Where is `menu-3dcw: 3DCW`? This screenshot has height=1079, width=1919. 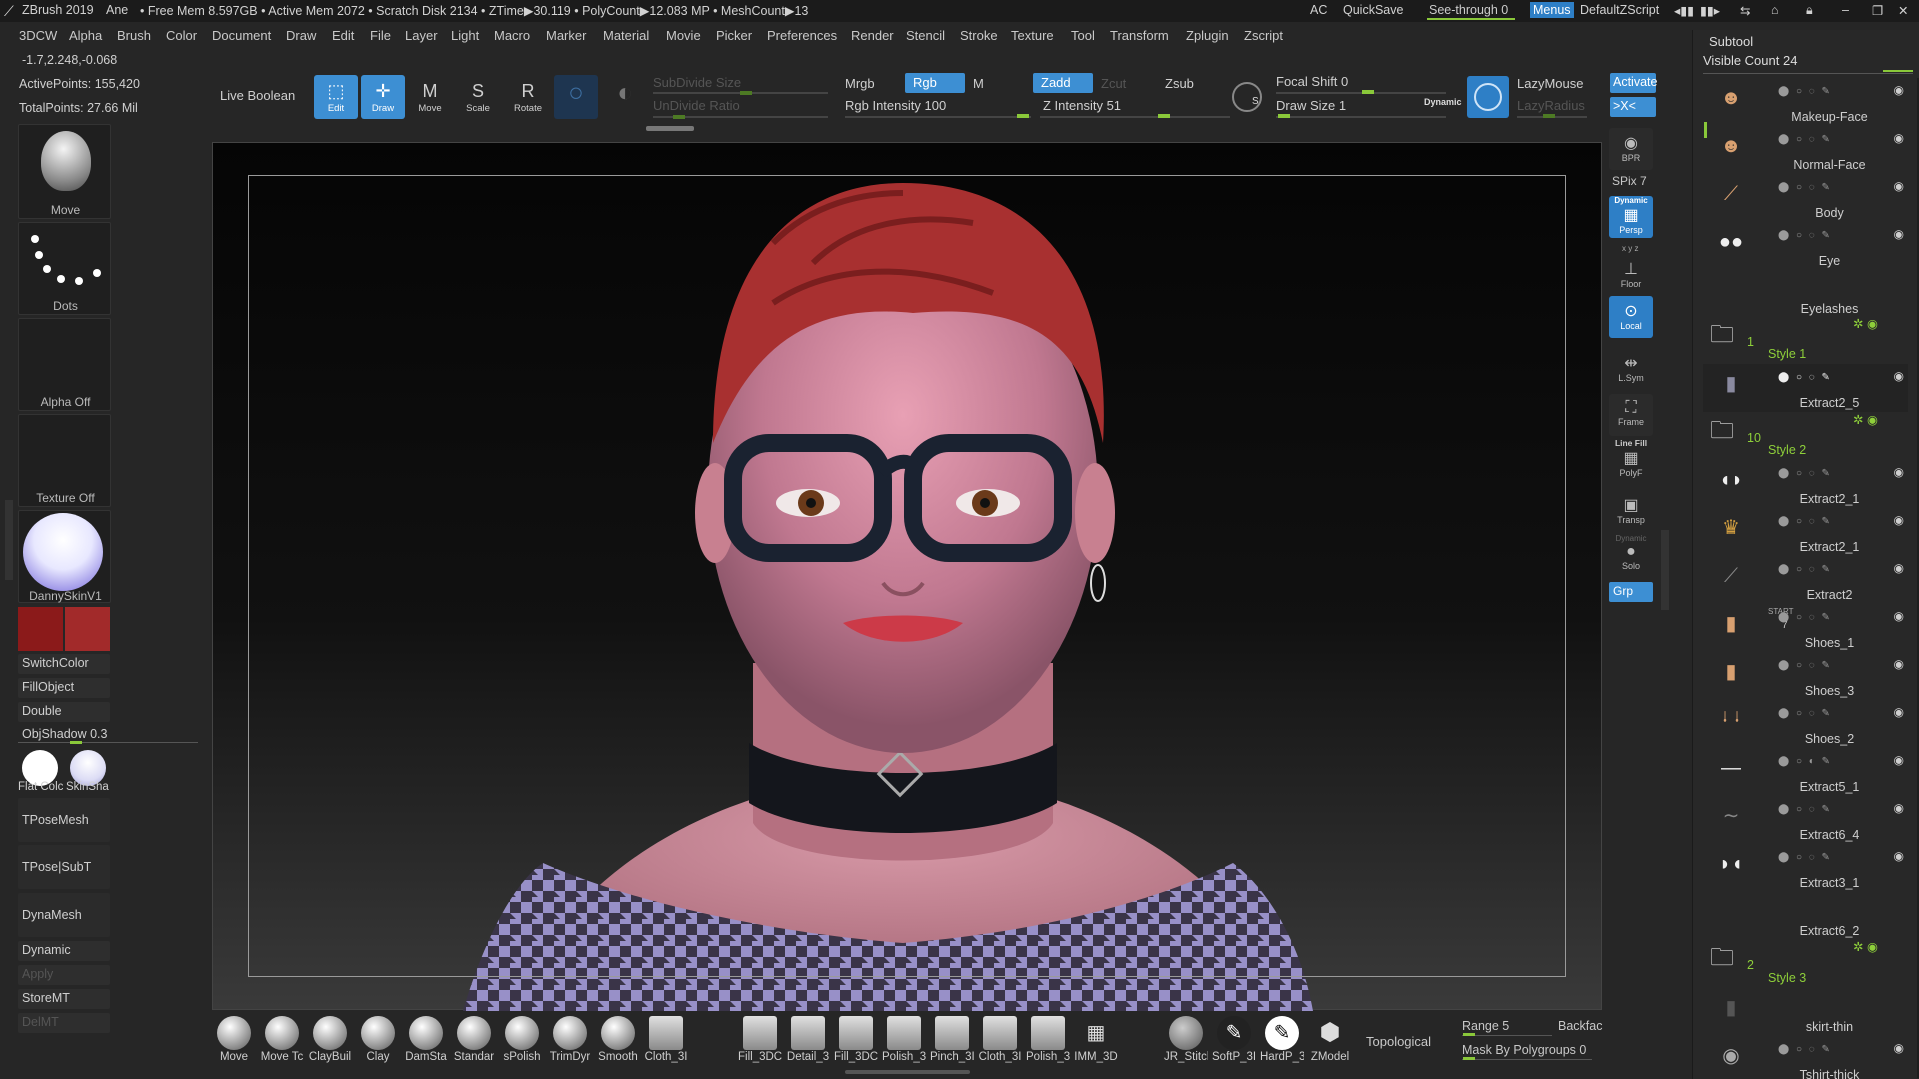 menu-3dcw: 3DCW is located at coordinates (38, 35).